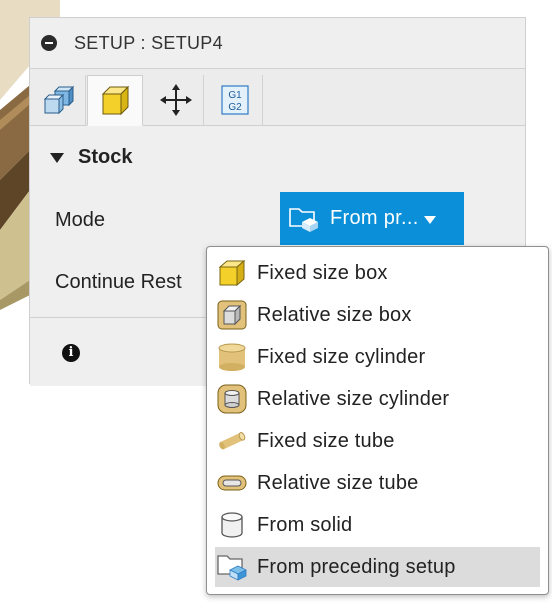 The height and width of the screenshot is (610, 552). I want to click on panel-title: SETUP : SETUP4, so click(148, 42).